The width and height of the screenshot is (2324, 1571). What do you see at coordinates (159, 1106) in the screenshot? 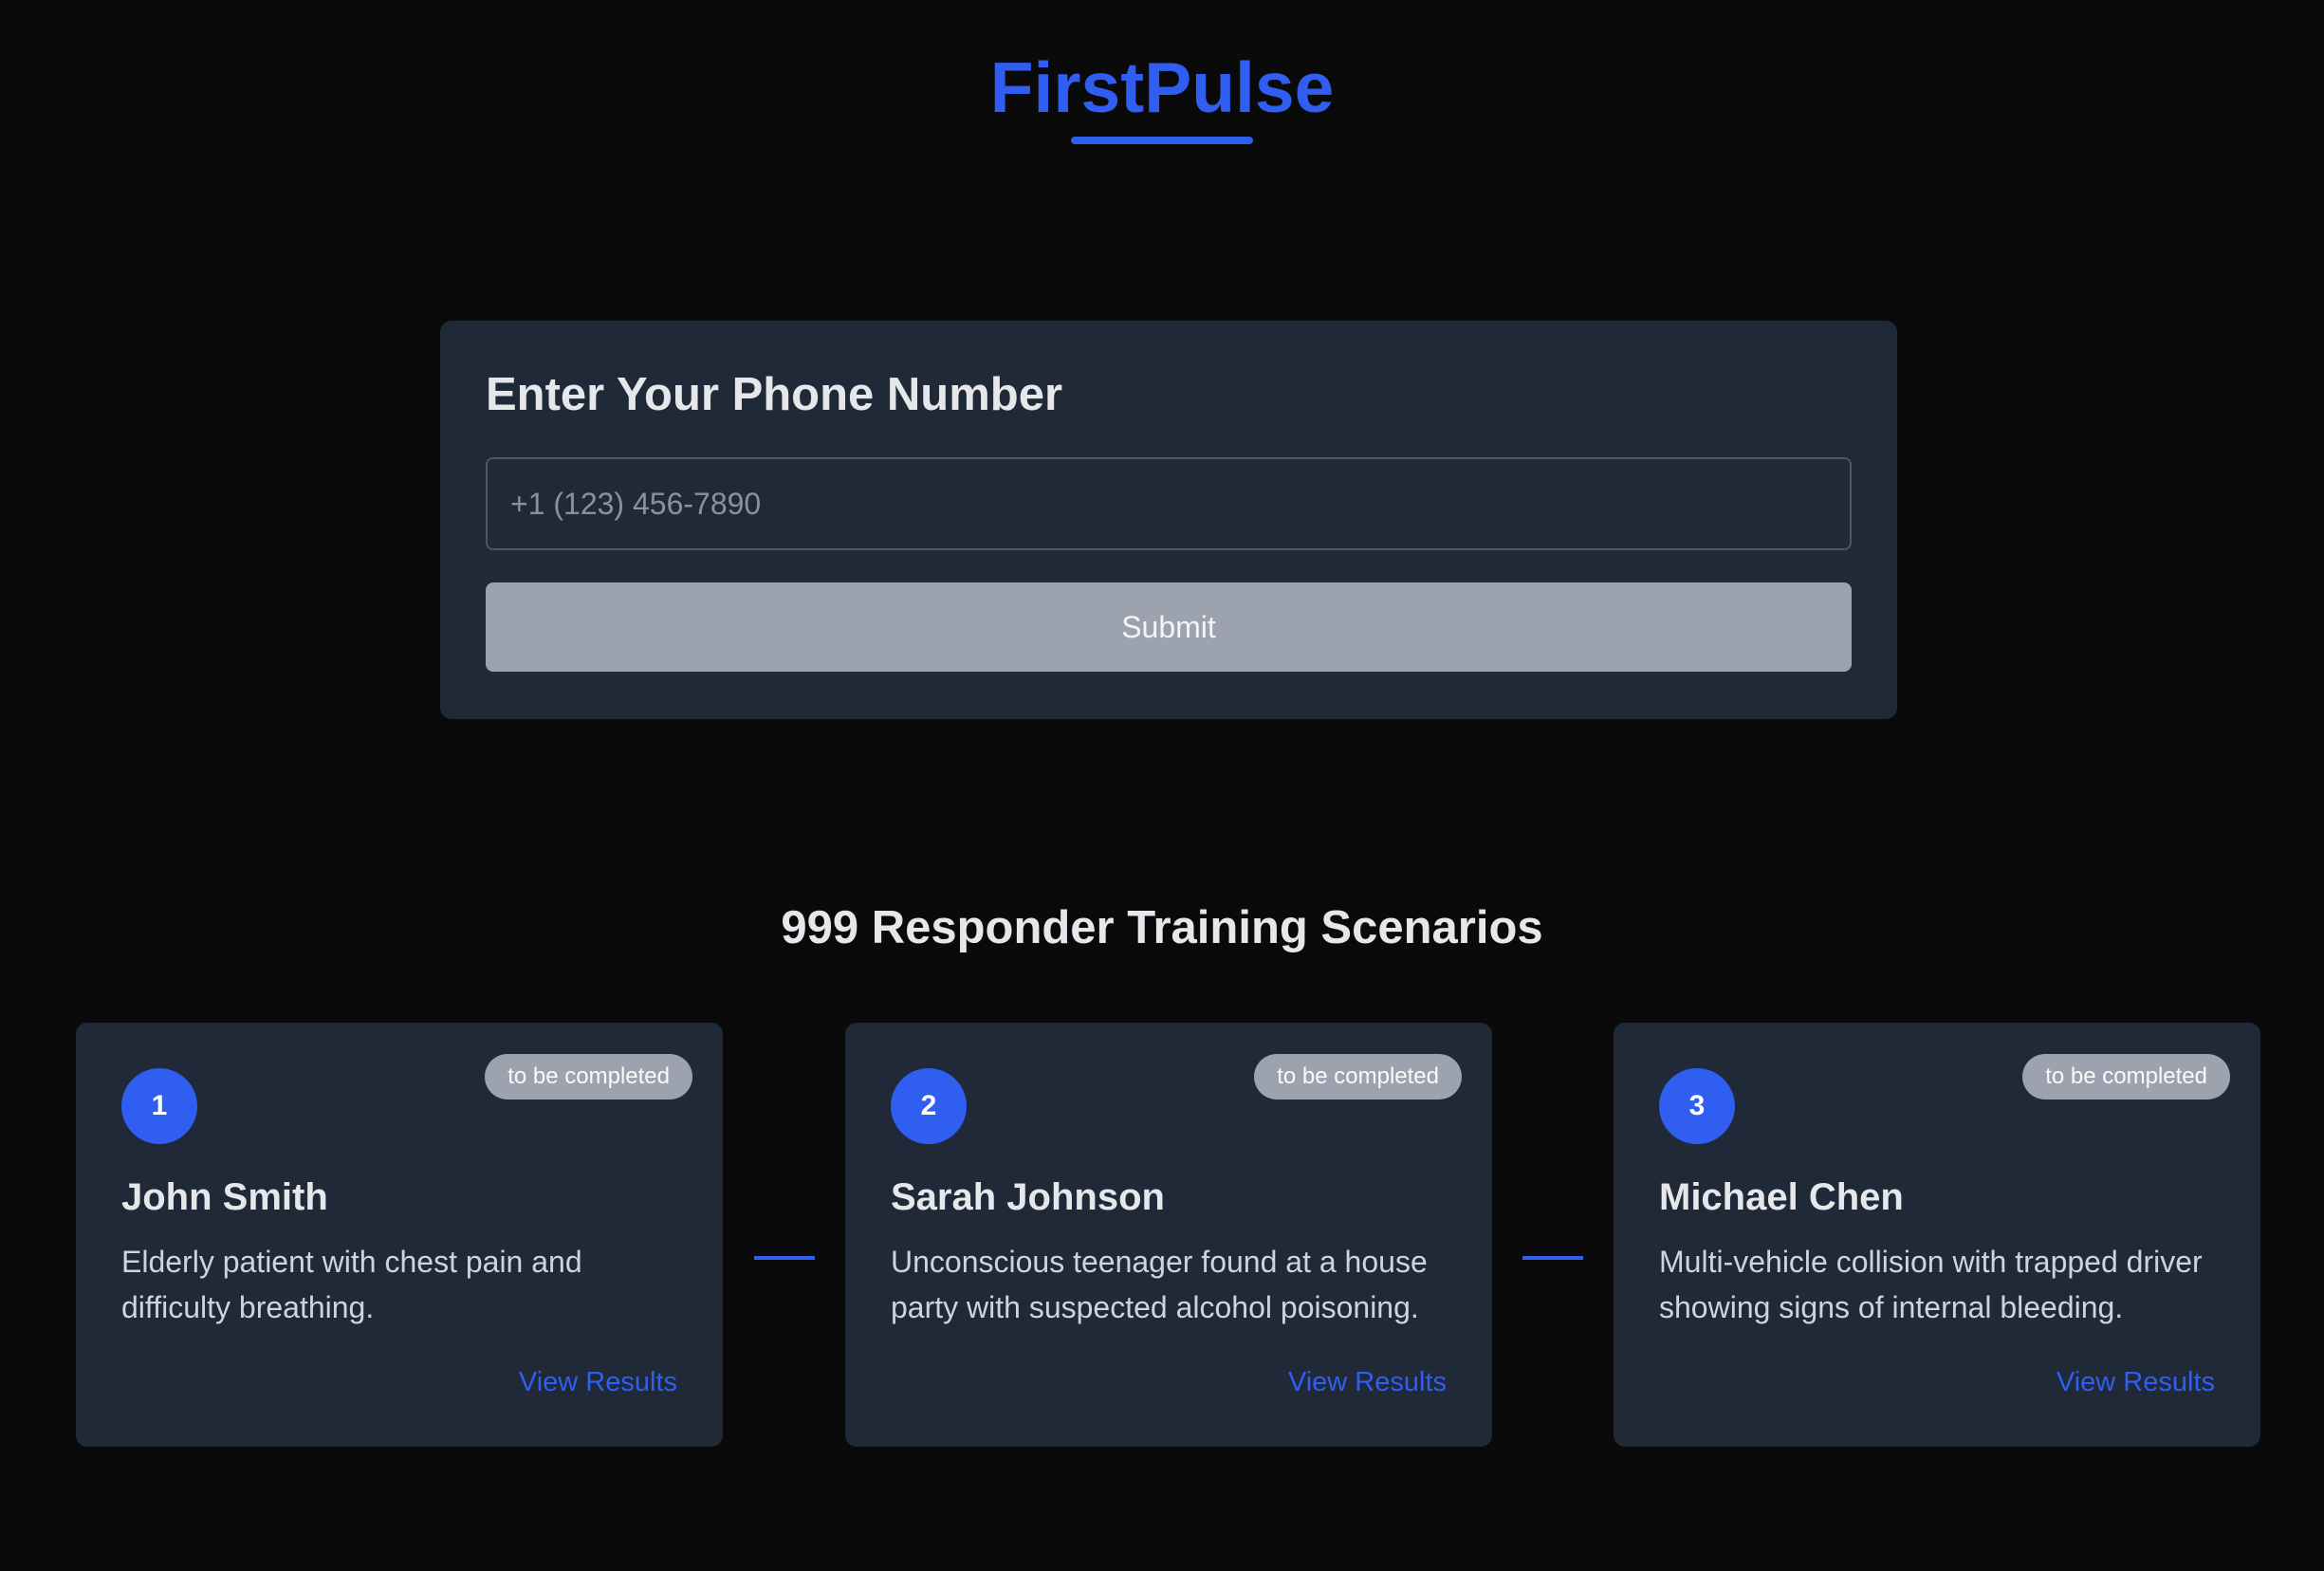
I see `scenario-number-badge: 1` at bounding box center [159, 1106].